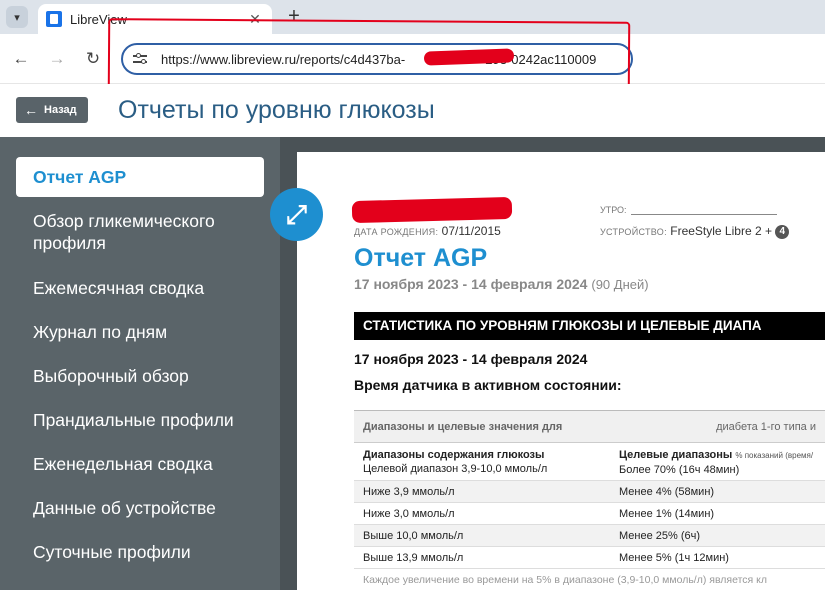 The height and width of the screenshot is (590, 825). I want to click on device-count-badge: 4, so click(782, 232).